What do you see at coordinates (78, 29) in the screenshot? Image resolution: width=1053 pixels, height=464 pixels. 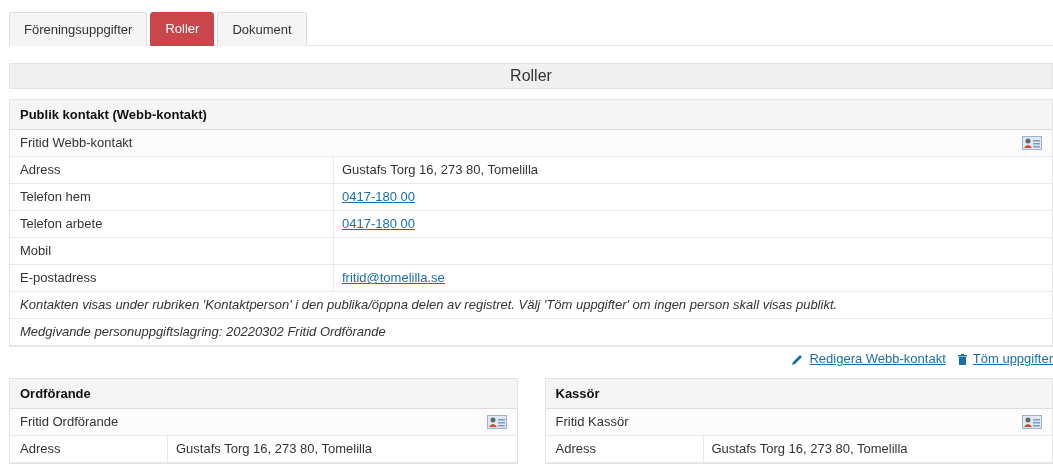 I see `tab: Föreningsuppgifter` at bounding box center [78, 29].